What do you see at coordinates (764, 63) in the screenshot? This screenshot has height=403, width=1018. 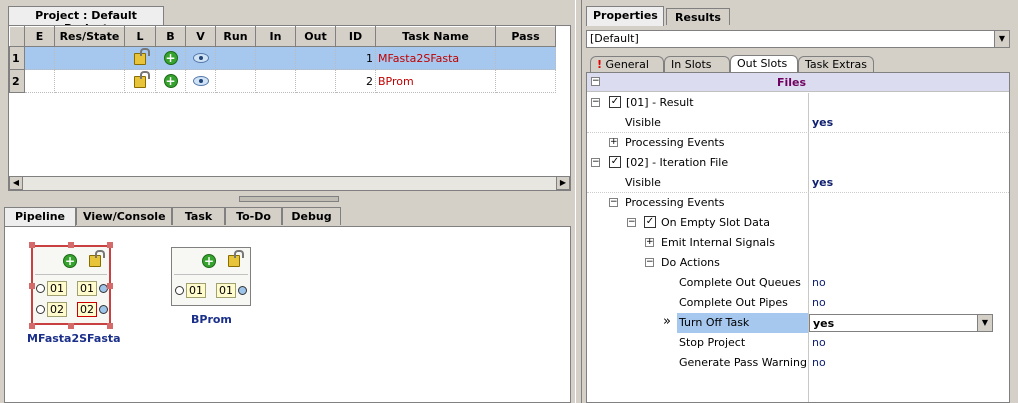 I see `tab-out-slots: Out Slots` at bounding box center [764, 63].